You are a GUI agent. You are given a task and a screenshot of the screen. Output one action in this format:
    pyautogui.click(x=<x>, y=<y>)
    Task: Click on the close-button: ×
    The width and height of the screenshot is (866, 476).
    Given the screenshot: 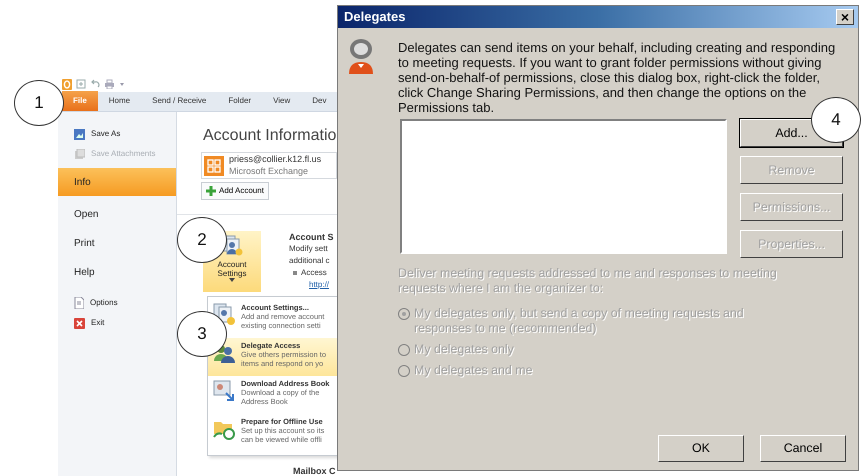 What is the action you would take?
    pyautogui.click(x=845, y=17)
    